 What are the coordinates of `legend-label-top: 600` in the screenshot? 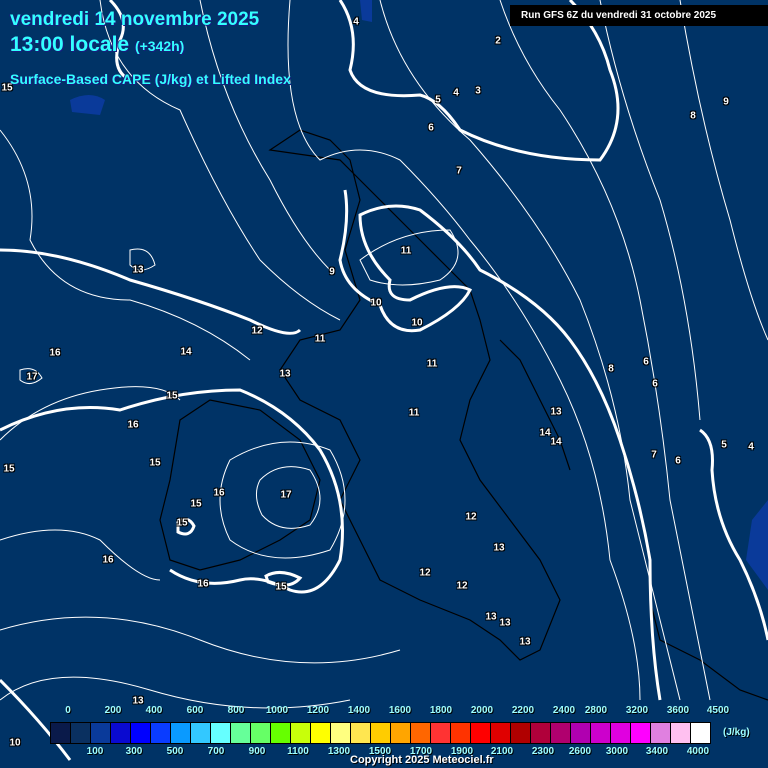 It's located at (195, 710).